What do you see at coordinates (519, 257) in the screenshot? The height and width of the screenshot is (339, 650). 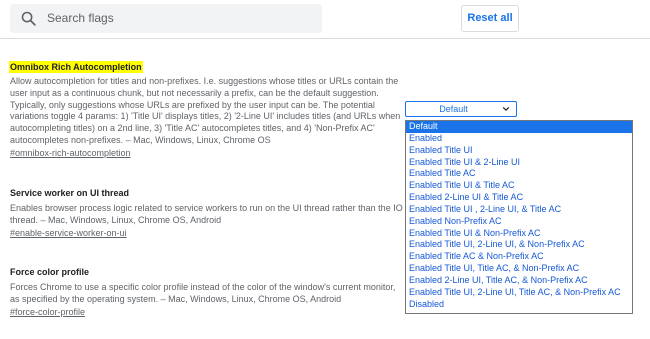 I see `dropdown-option: Enabled Title AC & Non-Prefix AC` at bounding box center [519, 257].